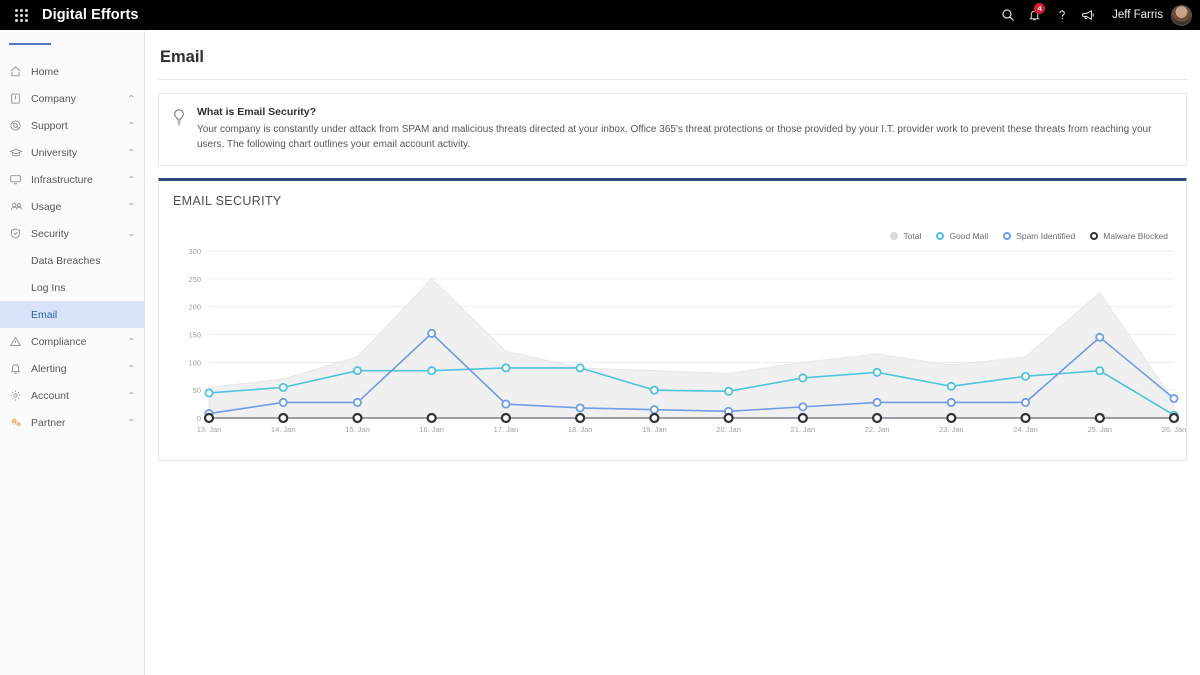 The height and width of the screenshot is (675, 1200). I want to click on legend-item-good-mail: Good Mail, so click(962, 236).